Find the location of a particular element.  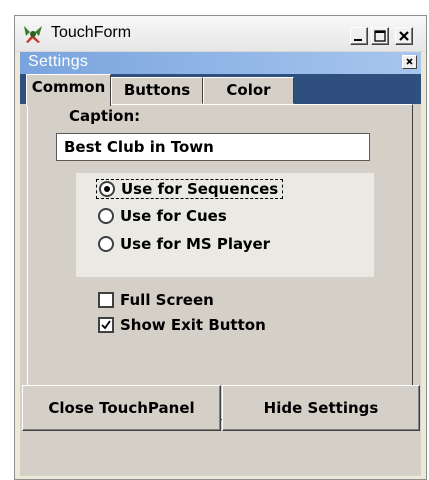

radio-use-for-cues: Use for Cues is located at coordinates (162, 216).